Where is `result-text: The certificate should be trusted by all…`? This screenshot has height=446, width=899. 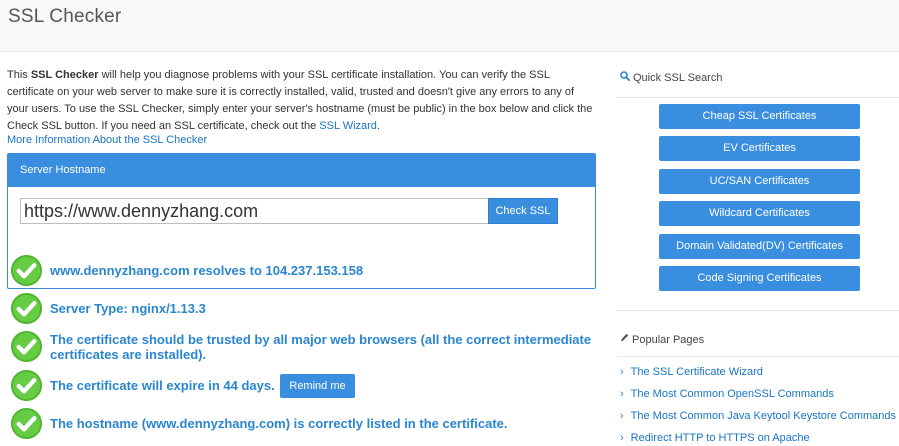 result-text: The certificate should be trusted by all… is located at coordinates (321, 346).